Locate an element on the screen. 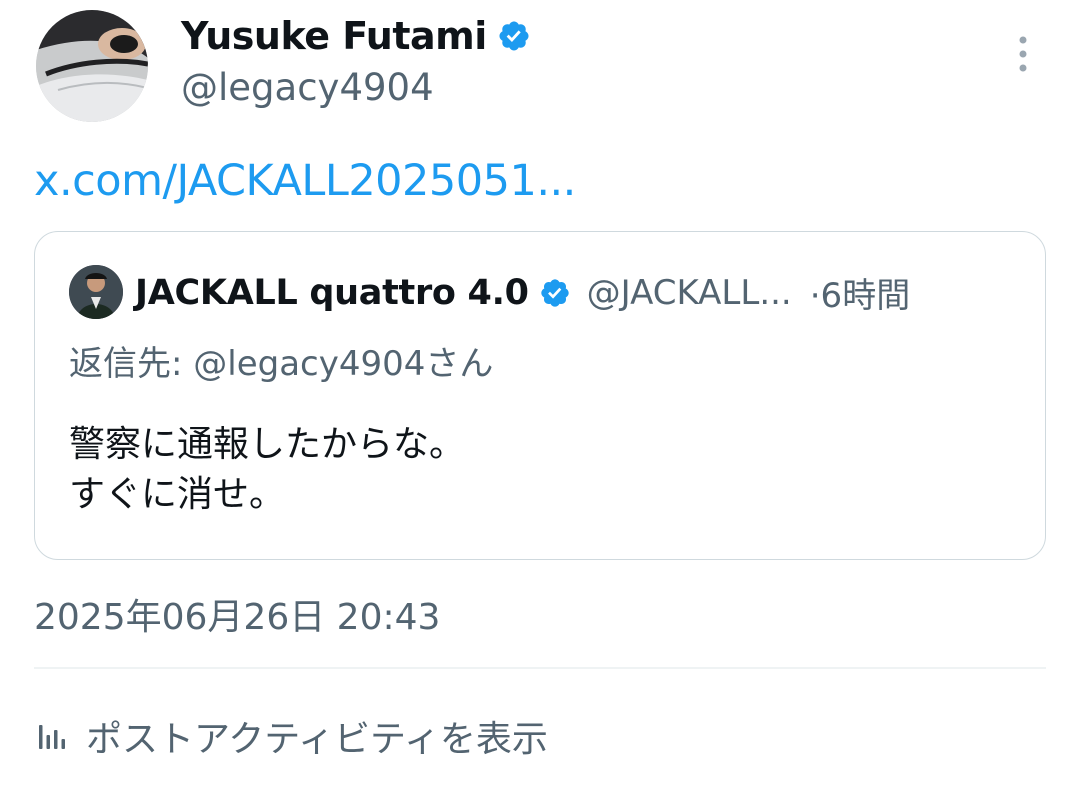 This screenshot has height=785, width=1080. quoted-header: JACKALL quattro 4.0 @JACKALL... ·6時間 is located at coordinates (522, 292).